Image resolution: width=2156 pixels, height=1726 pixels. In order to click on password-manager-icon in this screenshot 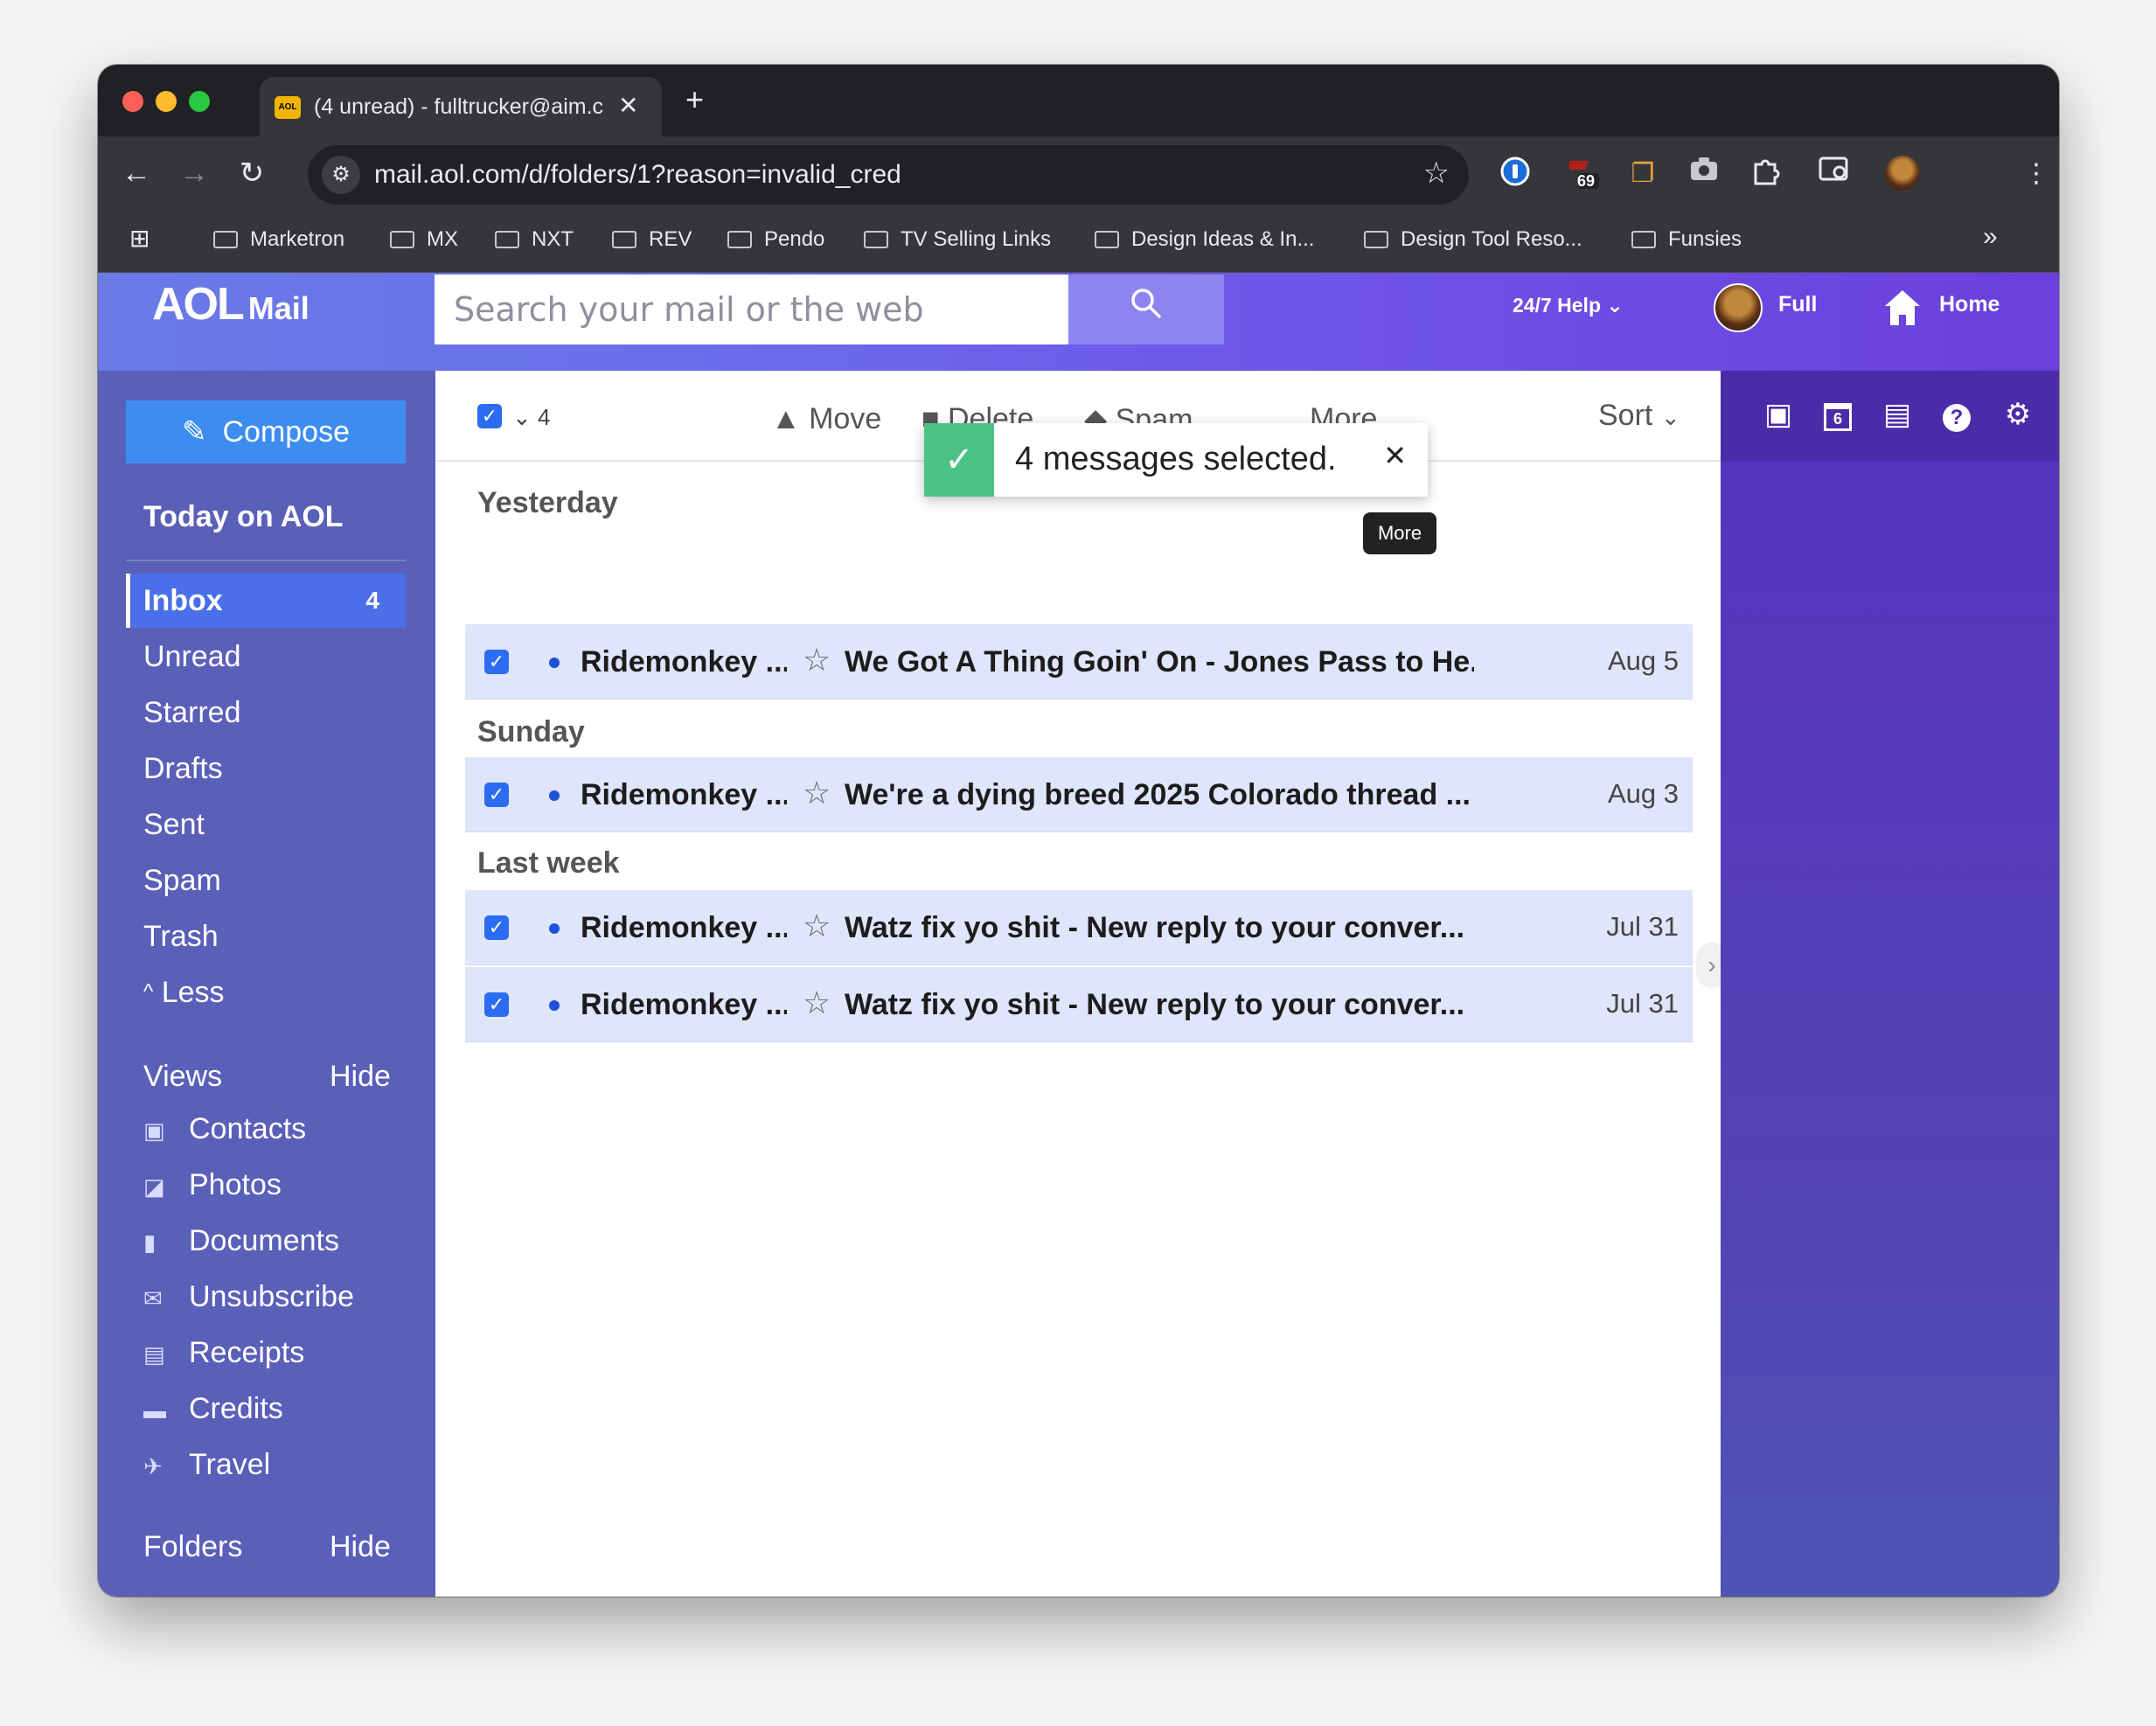, I will do `click(1515, 174)`.